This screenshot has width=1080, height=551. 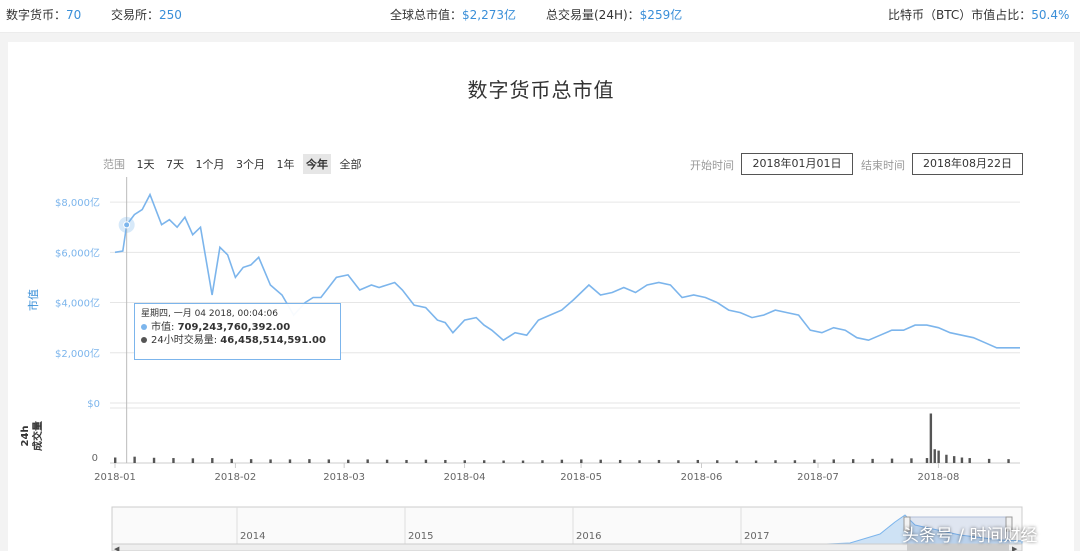 I want to click on navigator-year-2014: 2014, so click(x=252, y=536).